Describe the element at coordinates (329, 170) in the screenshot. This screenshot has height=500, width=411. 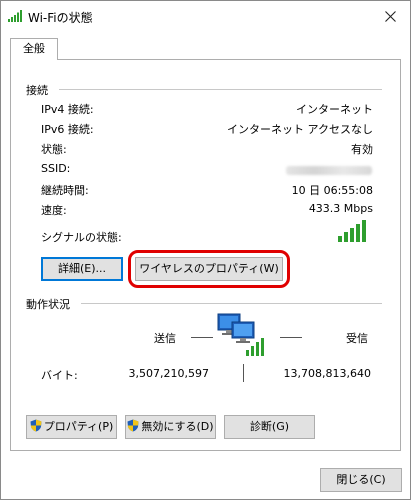
I see `ssid-value-redacted` at that location.